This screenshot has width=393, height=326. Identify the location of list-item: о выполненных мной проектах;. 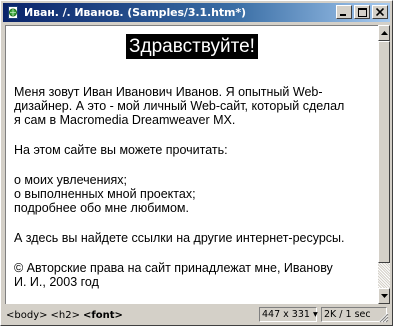
(105, 194).